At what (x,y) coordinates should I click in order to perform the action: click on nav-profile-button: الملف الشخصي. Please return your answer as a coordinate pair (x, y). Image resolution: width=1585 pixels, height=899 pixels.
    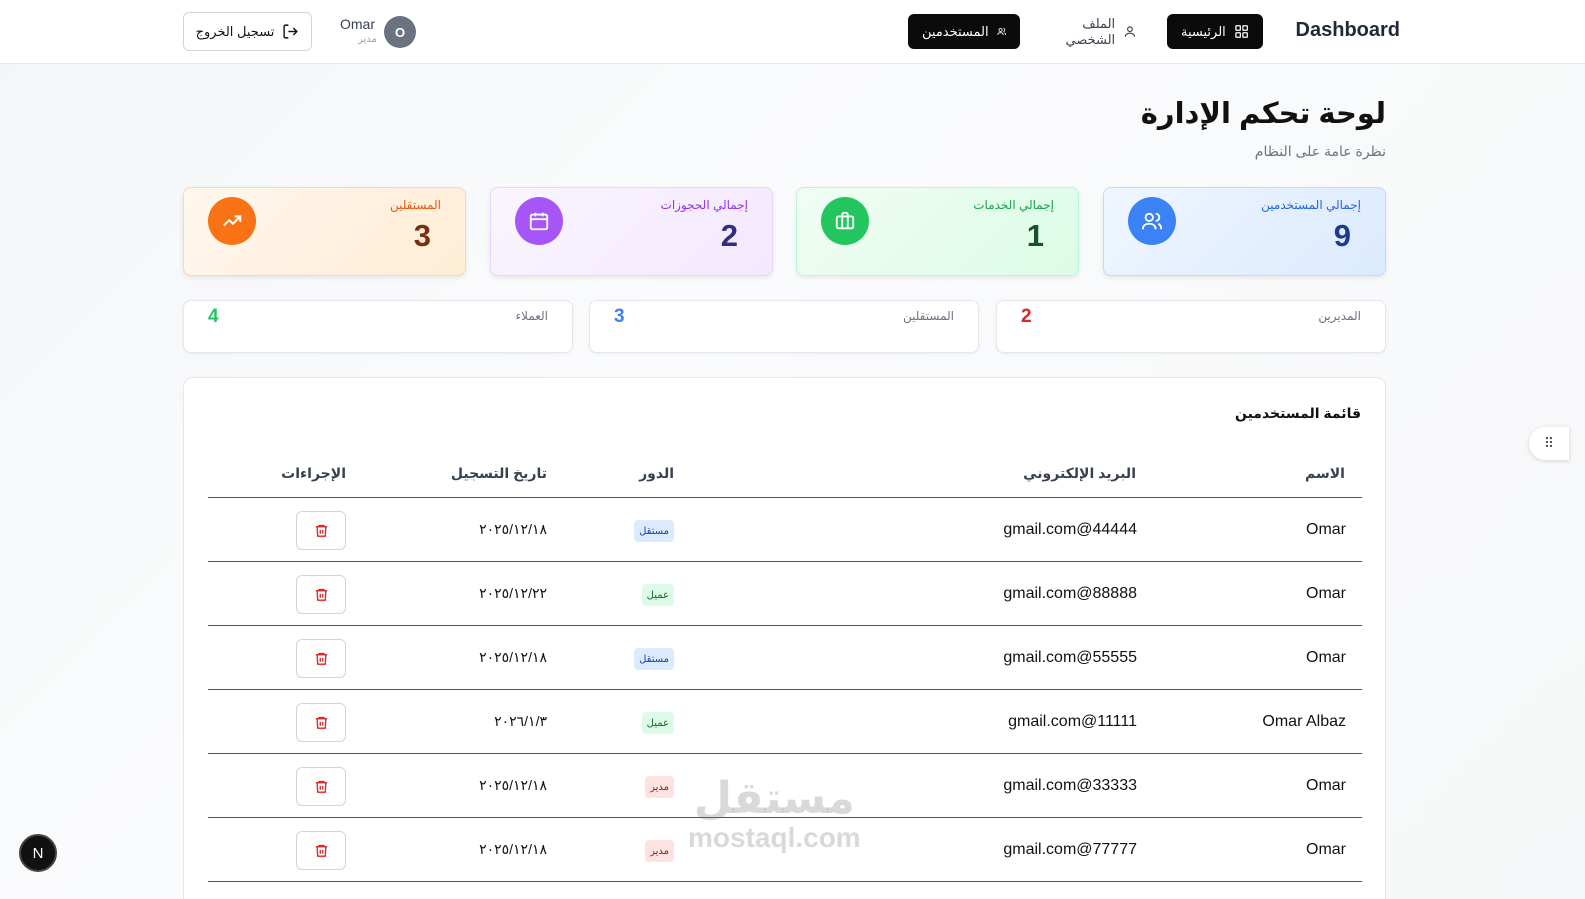
    Looking at the image, I should click on (1091, 31).